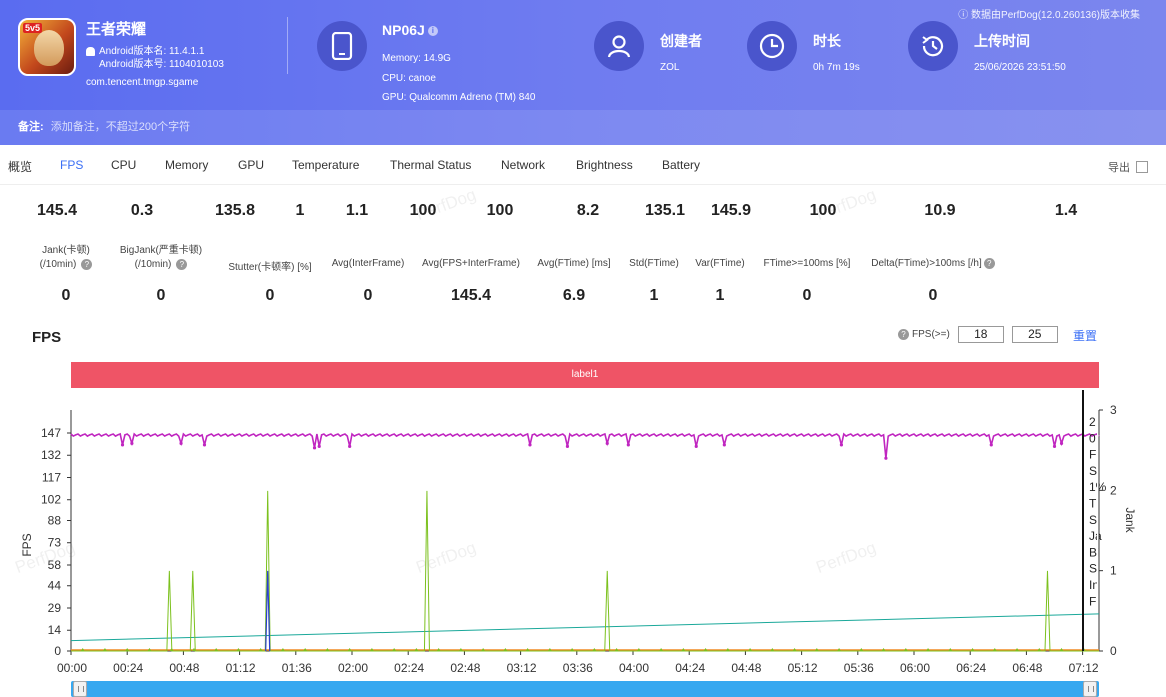 The image size is (1166, 697). What do you see at coordinates (933, 46) in the screenshot?
I see `history-icon` at bounding box center [933, 46].